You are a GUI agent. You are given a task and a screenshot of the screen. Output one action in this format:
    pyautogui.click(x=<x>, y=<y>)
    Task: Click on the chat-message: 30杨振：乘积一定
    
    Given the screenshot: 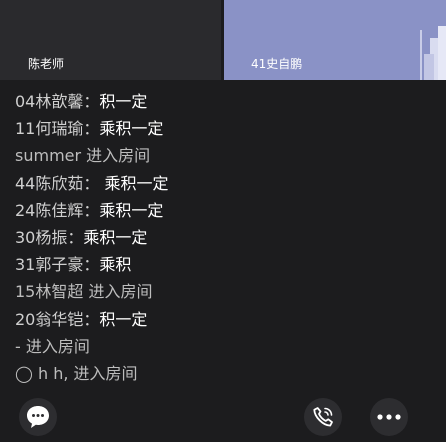 What is the action you would take?
    pyautogui.click(x=225, y=237)
    